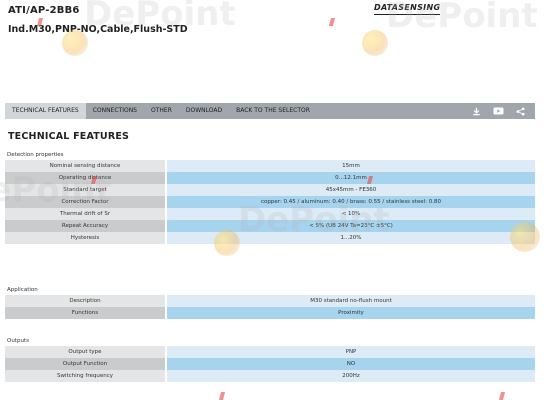  I want to click on table-row: Description M30 standard no-flush mount, so click(270, 301).